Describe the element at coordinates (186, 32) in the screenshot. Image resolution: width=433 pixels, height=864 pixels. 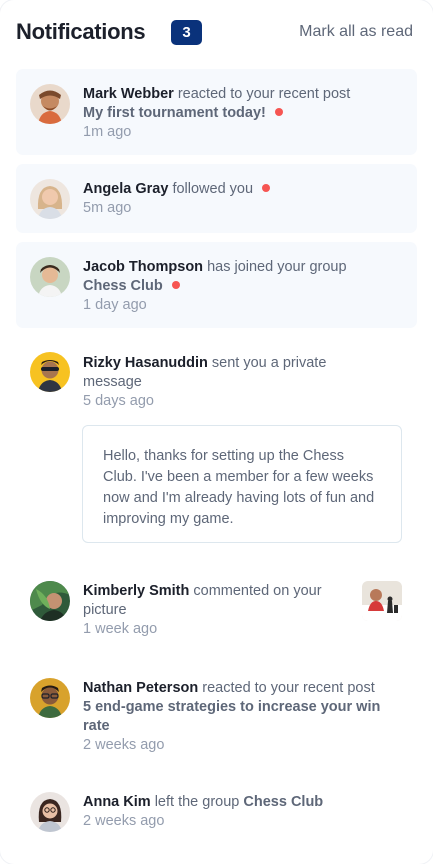
I see `unread-count-badge: 3` at that location.